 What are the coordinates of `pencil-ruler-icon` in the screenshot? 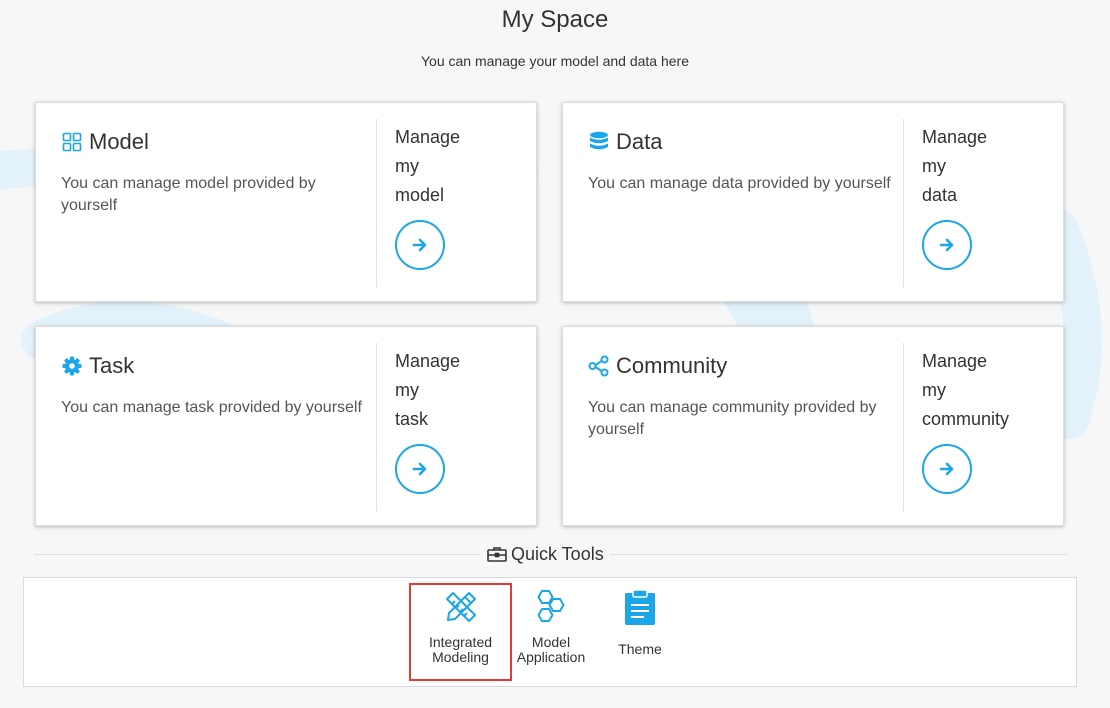 It's located at (460, 607).